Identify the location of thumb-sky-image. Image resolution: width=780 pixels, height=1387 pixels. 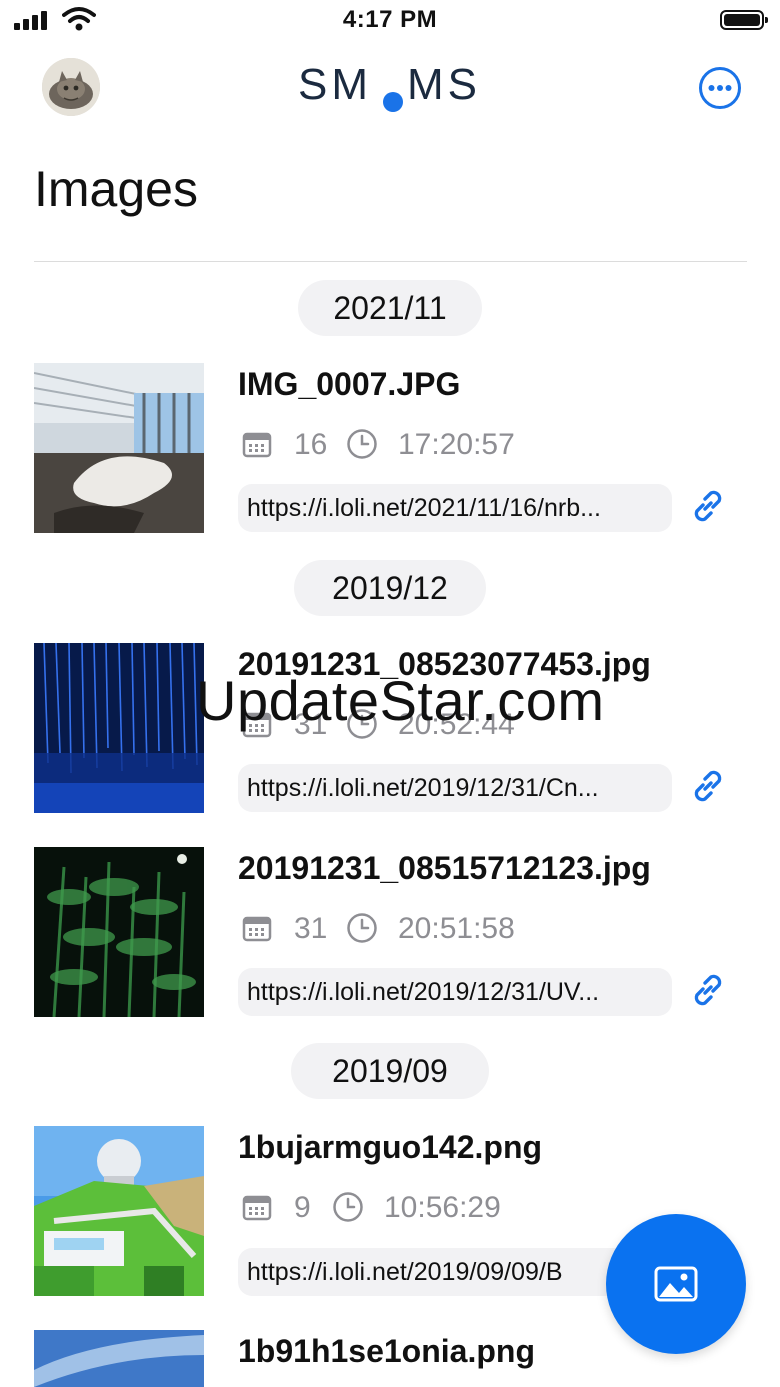
(119, 1358).